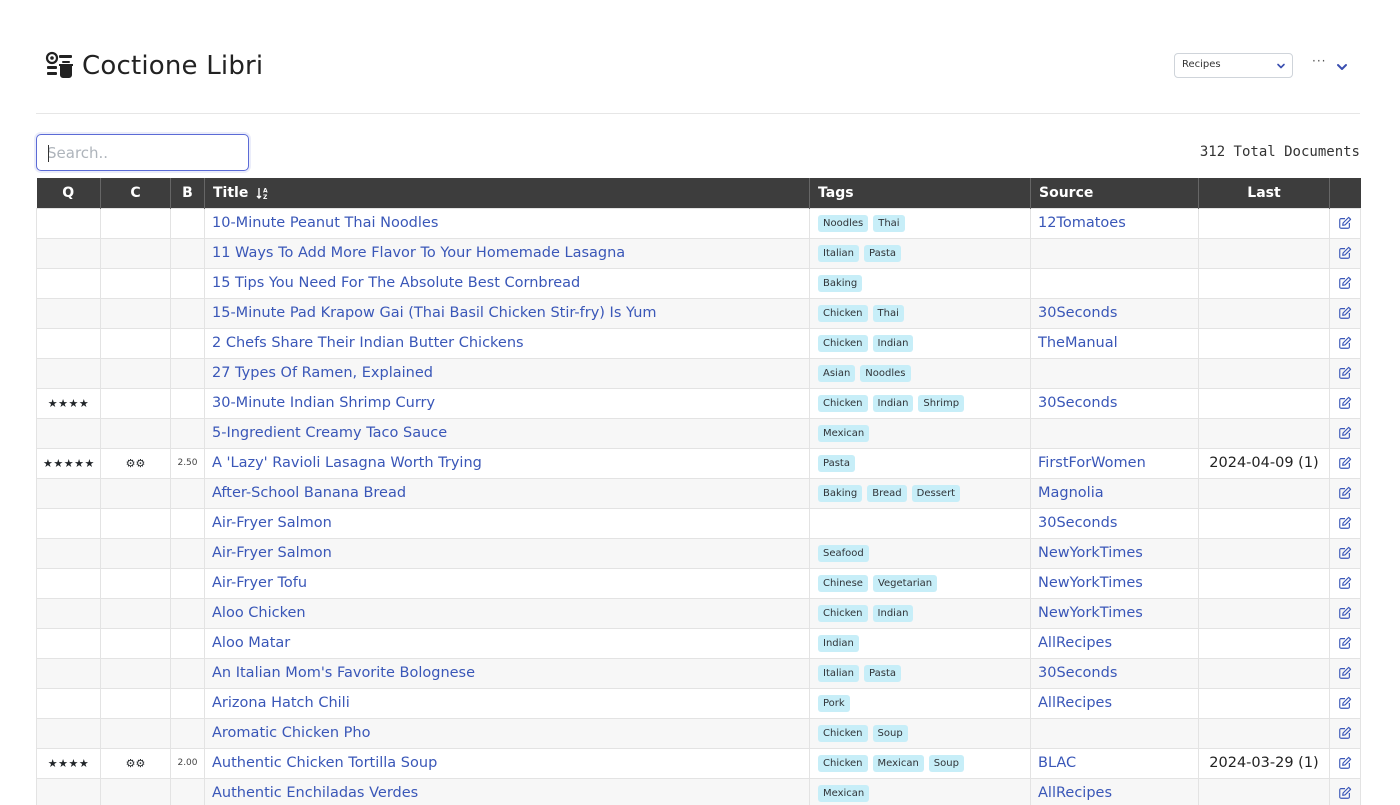 The image size is (1400, 805). Describe the element at coordinates (507, 583) in the screenshot. I see `recipe-title-link: Air-Fryer Tofu` at that location.